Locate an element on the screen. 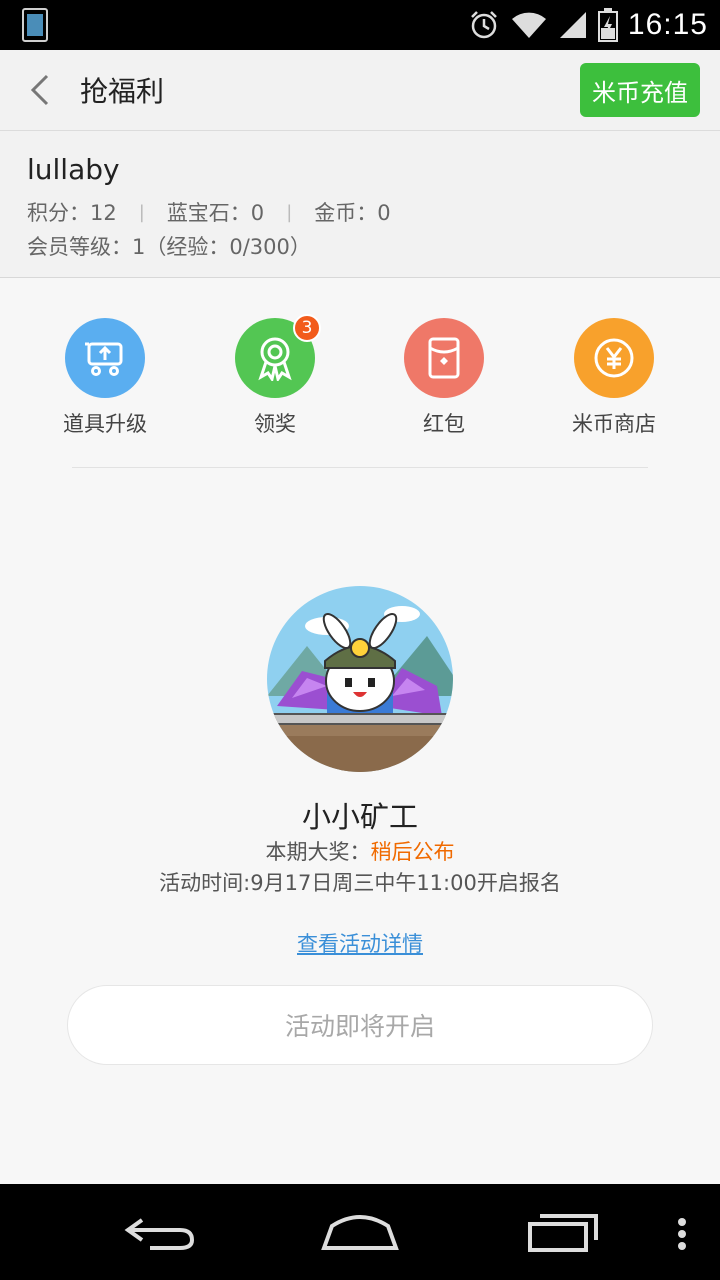  feature-item-red-envelope: 红包 is located at coordinates (444, 378).